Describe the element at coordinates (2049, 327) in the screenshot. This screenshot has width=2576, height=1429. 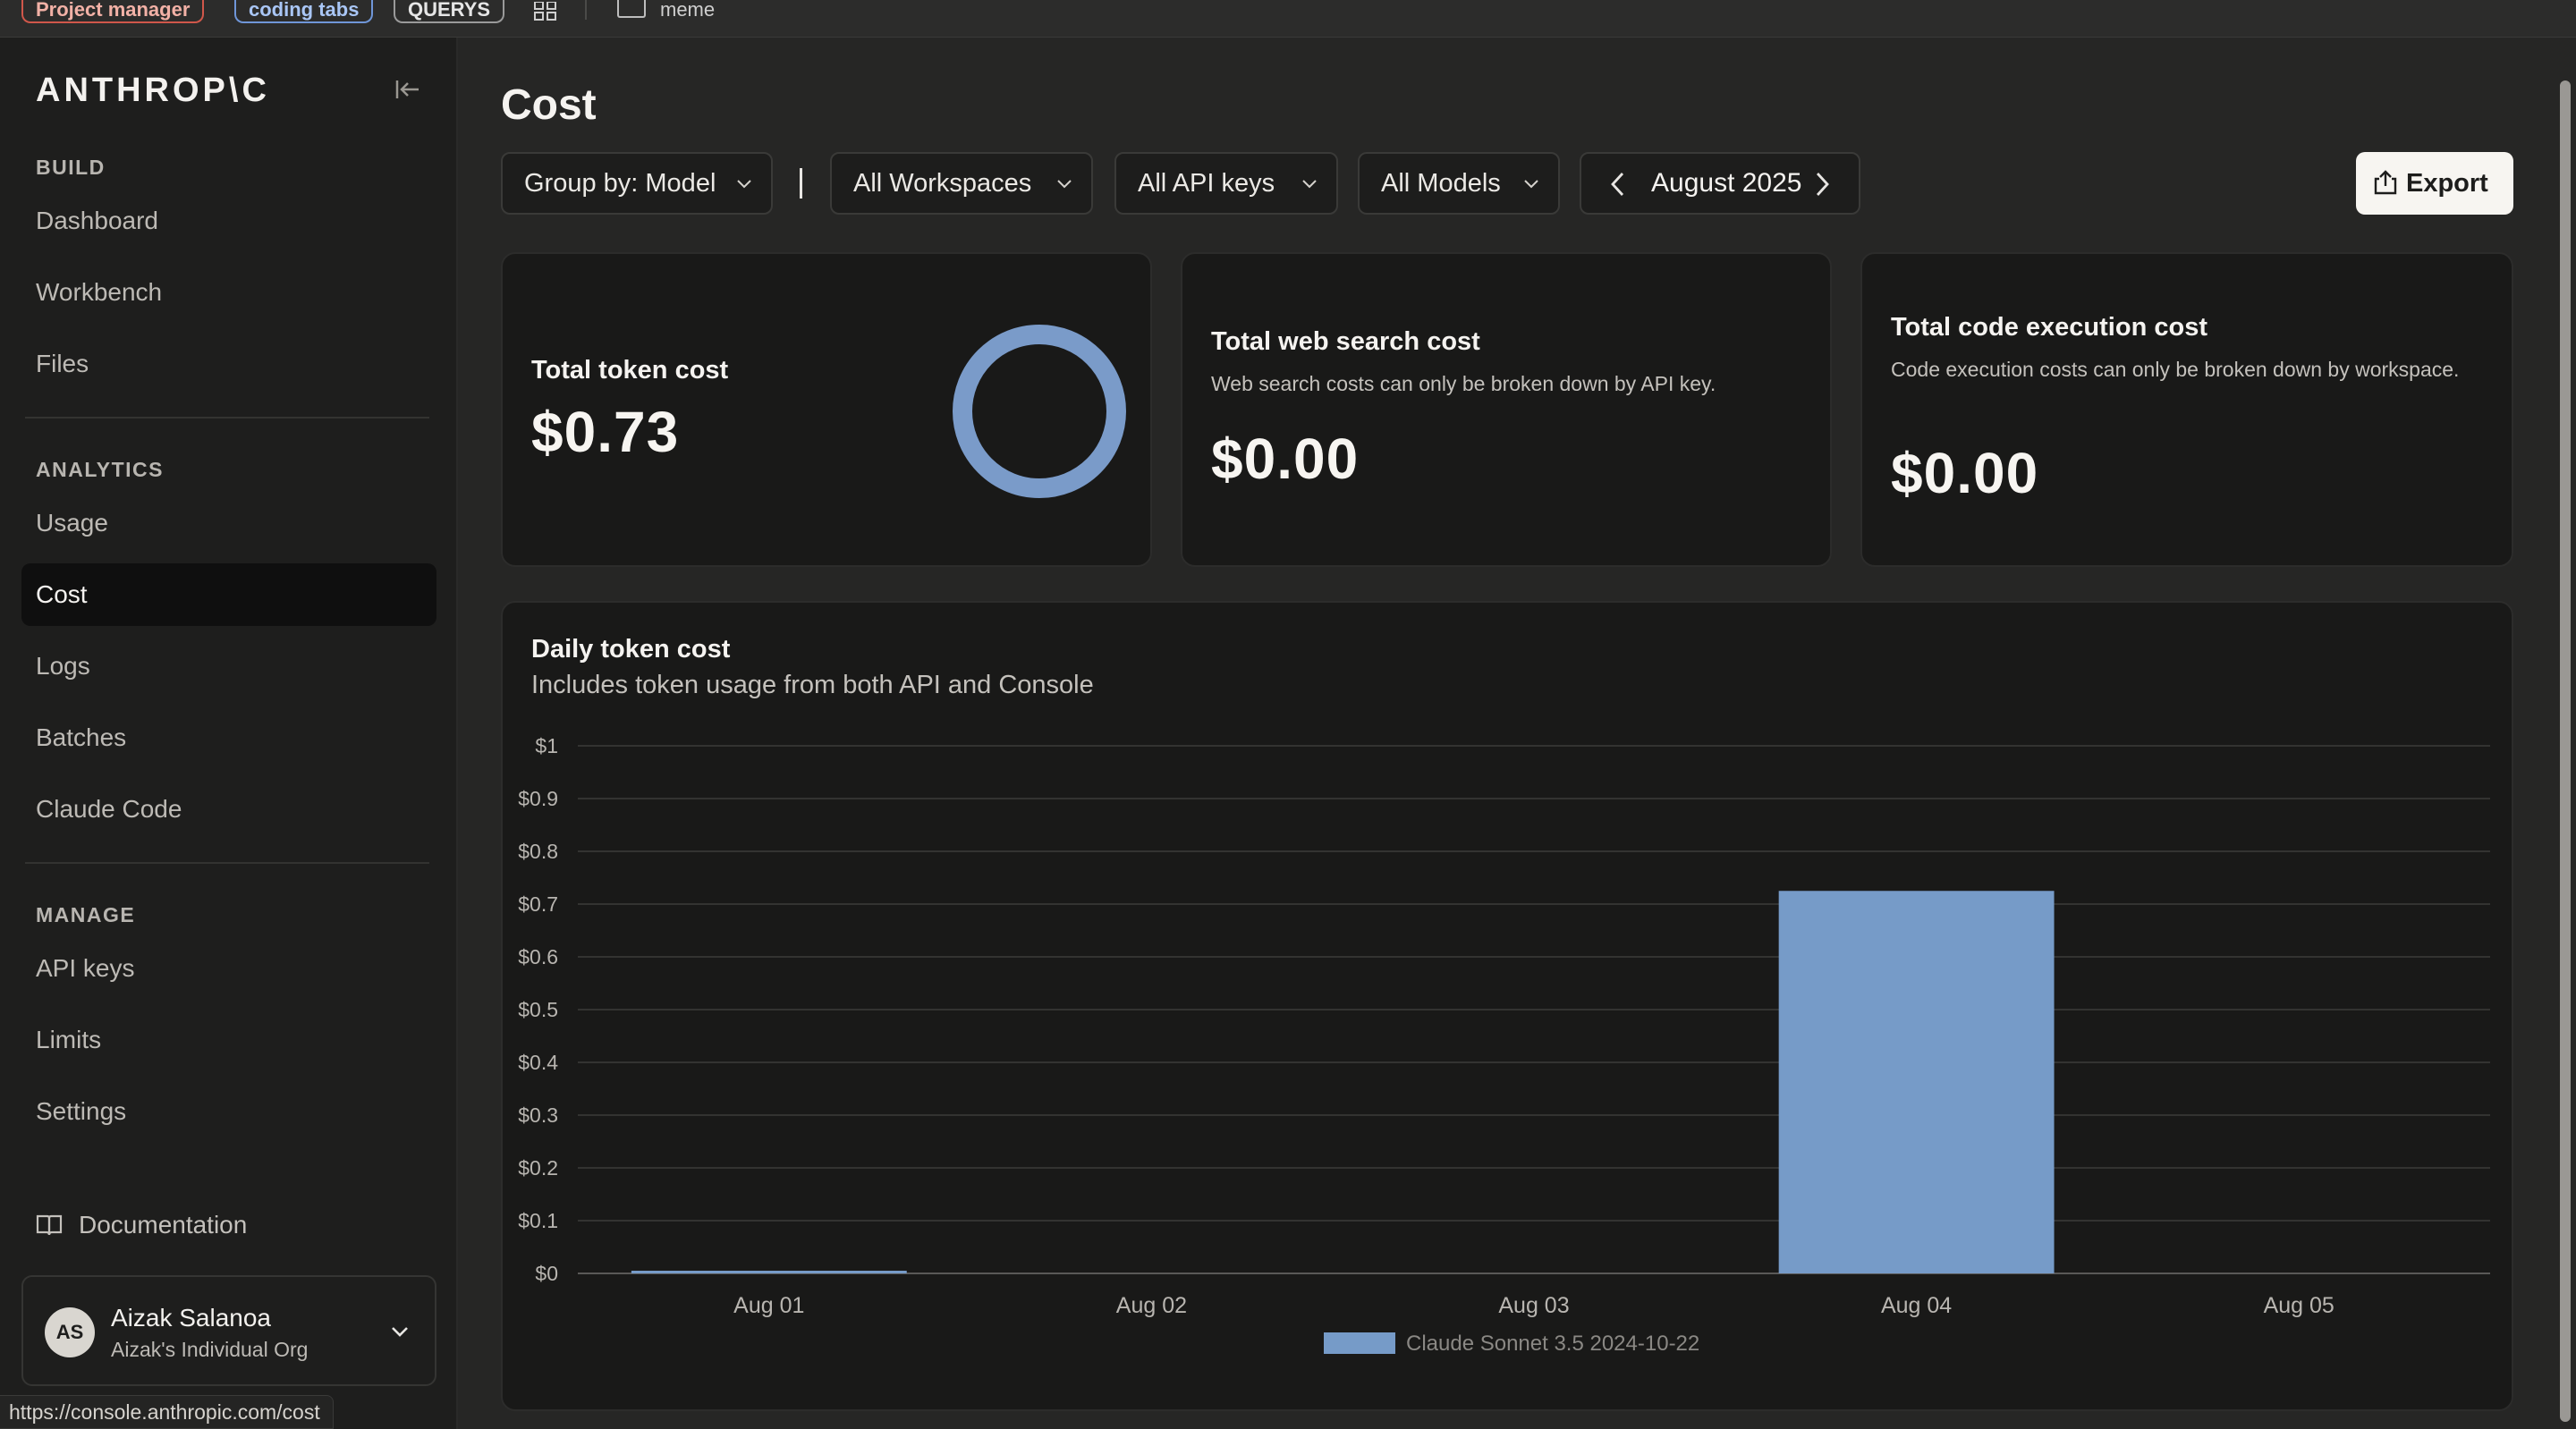
I see `code-execution-cost-title: Total code execution cost` at that location.